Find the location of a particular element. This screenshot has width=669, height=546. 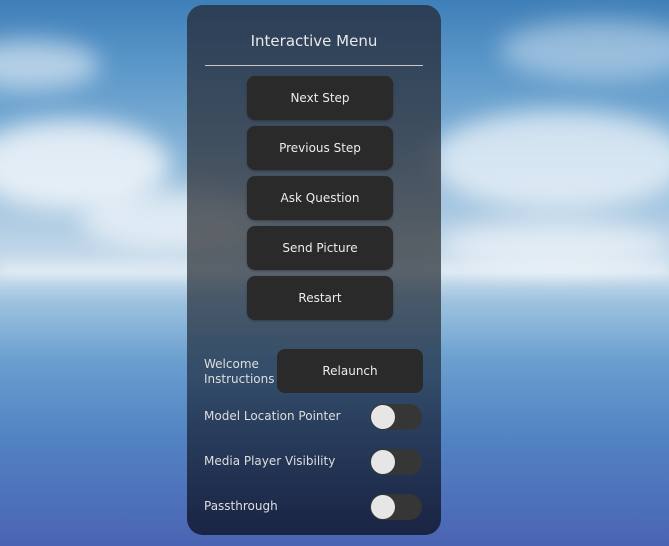

title-divider is located at coordinates (314, 65).